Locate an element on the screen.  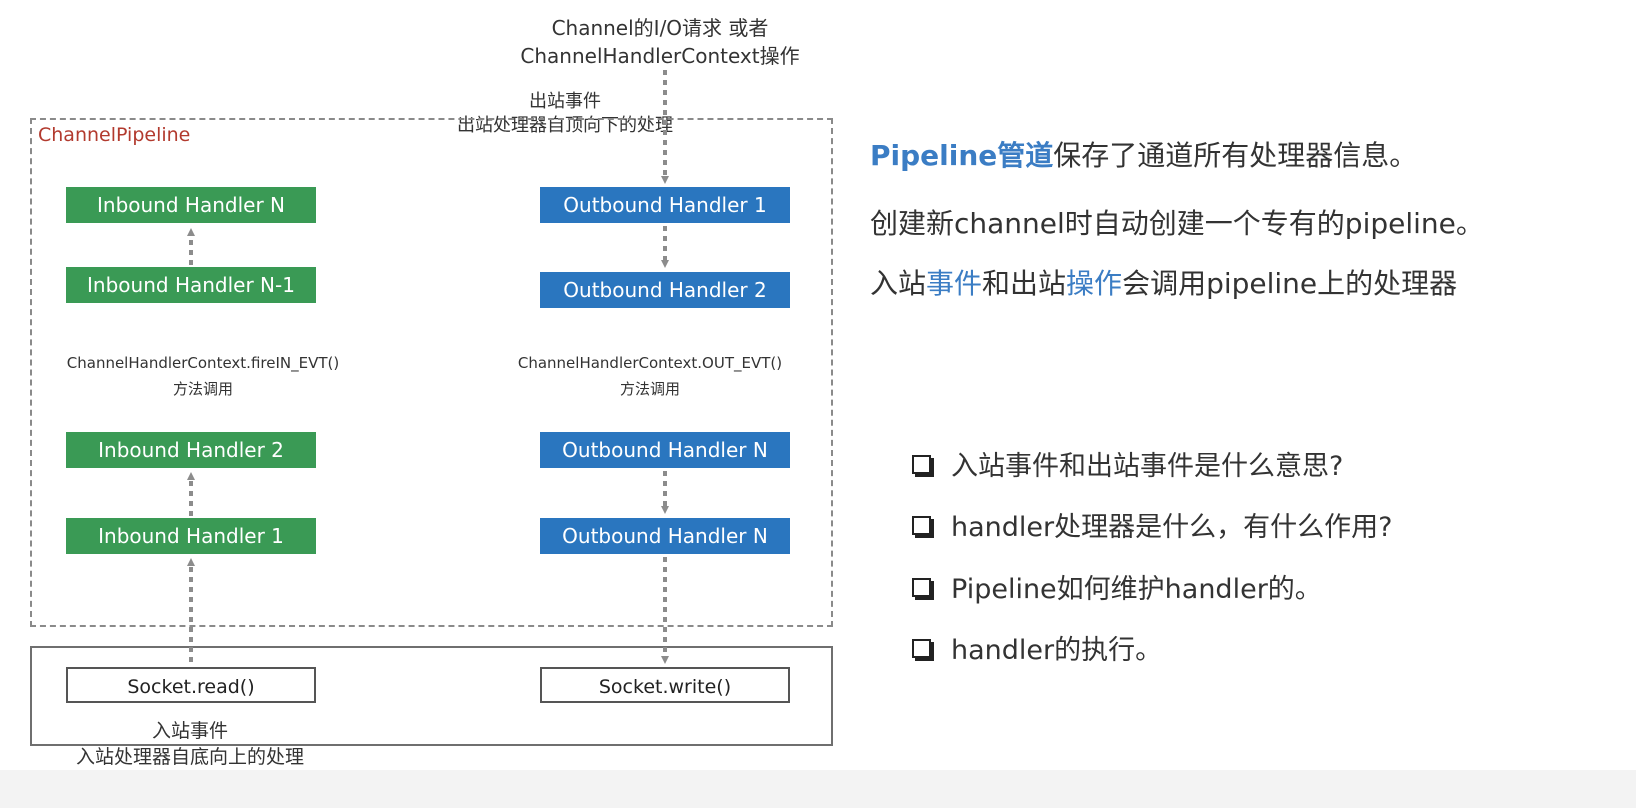
question-text: handler的执行。 is located at coordinates (1057, 650).